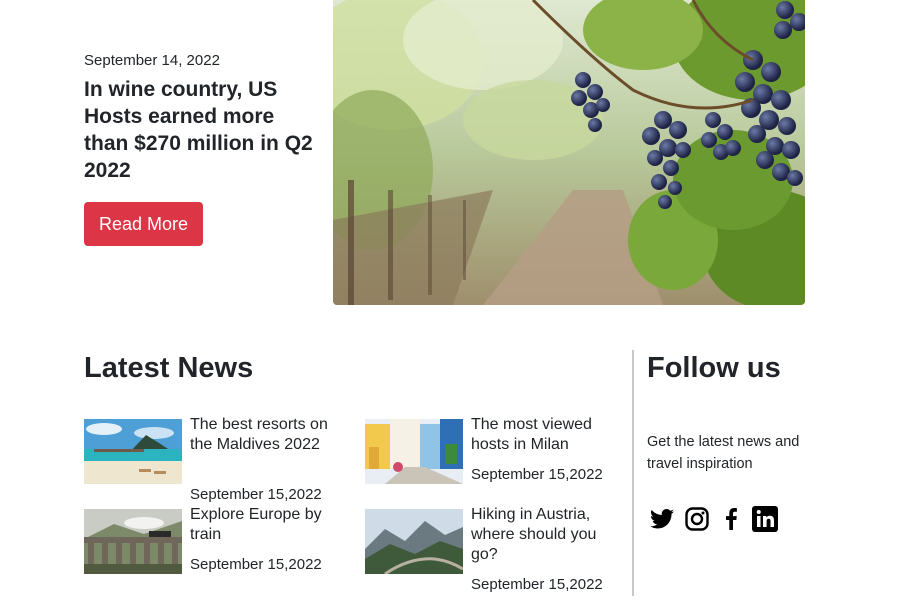  Describe the element at coordinates (414, 541) in the screenshot. I see `mountain-valley-image` at that location.